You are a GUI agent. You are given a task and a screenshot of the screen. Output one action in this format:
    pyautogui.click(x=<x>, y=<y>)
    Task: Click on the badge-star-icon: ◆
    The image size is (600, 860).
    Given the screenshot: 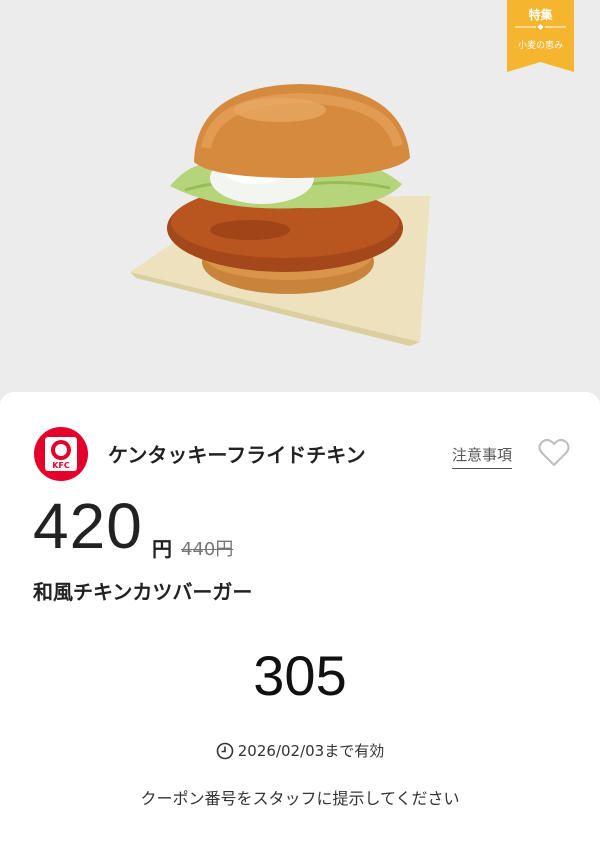 What is the action you would take?
    pyautogui.click(x=540, y=26)
    